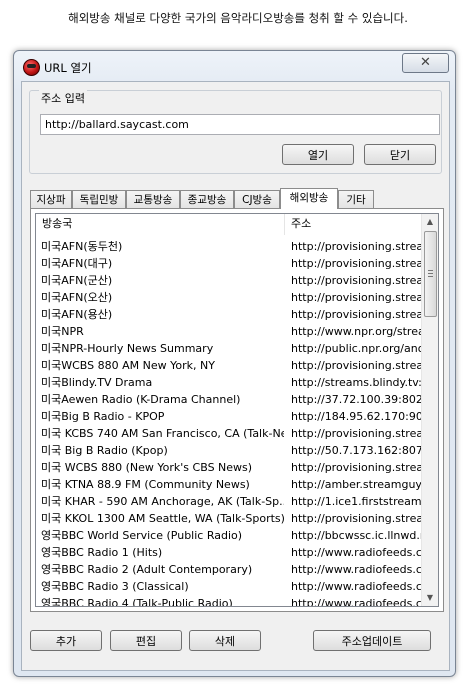  What do you see at coordinates (430, 222) in the screenshot?
I see `scroll-up-icon: ▲` at bounding box center [430, 222].